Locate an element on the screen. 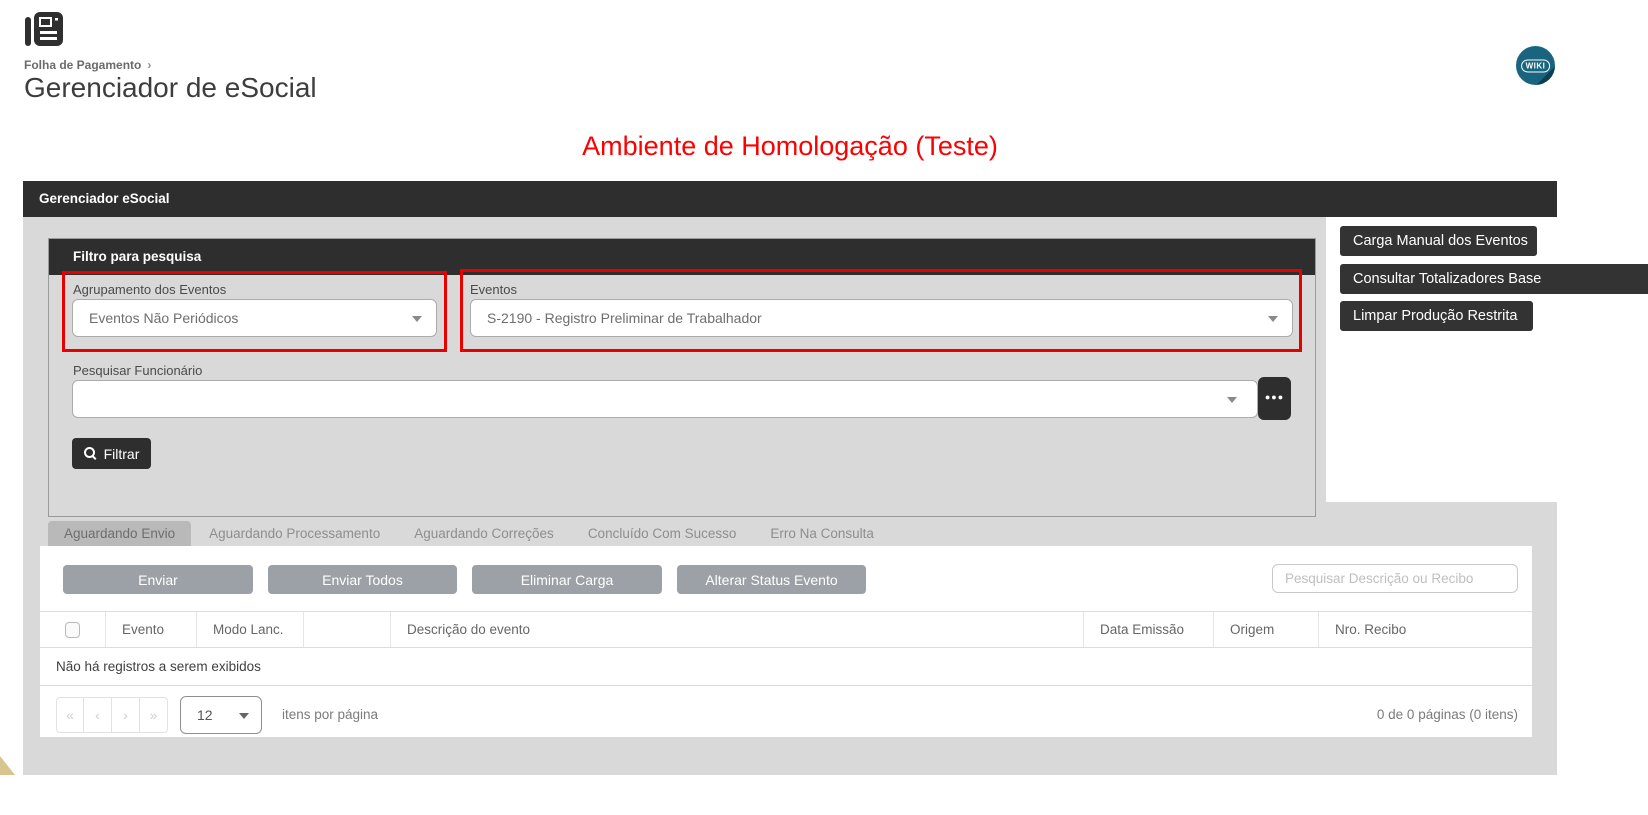  environment-banner: Ambiente de Homologação (Teste) is located at coordinates (790, 146).